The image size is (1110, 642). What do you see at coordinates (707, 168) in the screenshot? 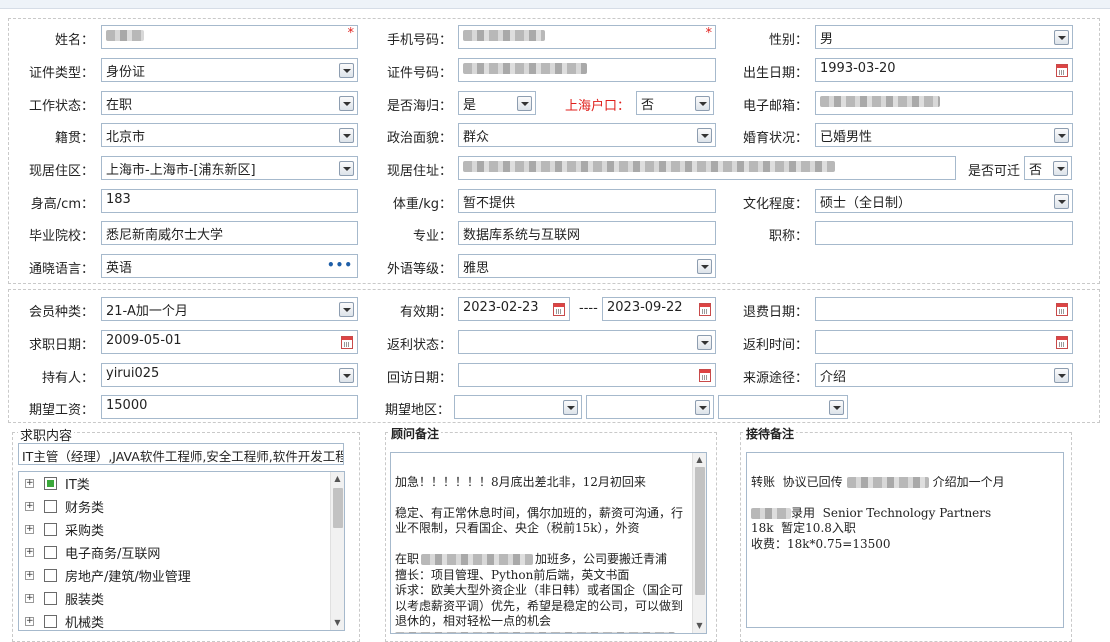
I see `current-address-field` at bounding box center [707, 168].